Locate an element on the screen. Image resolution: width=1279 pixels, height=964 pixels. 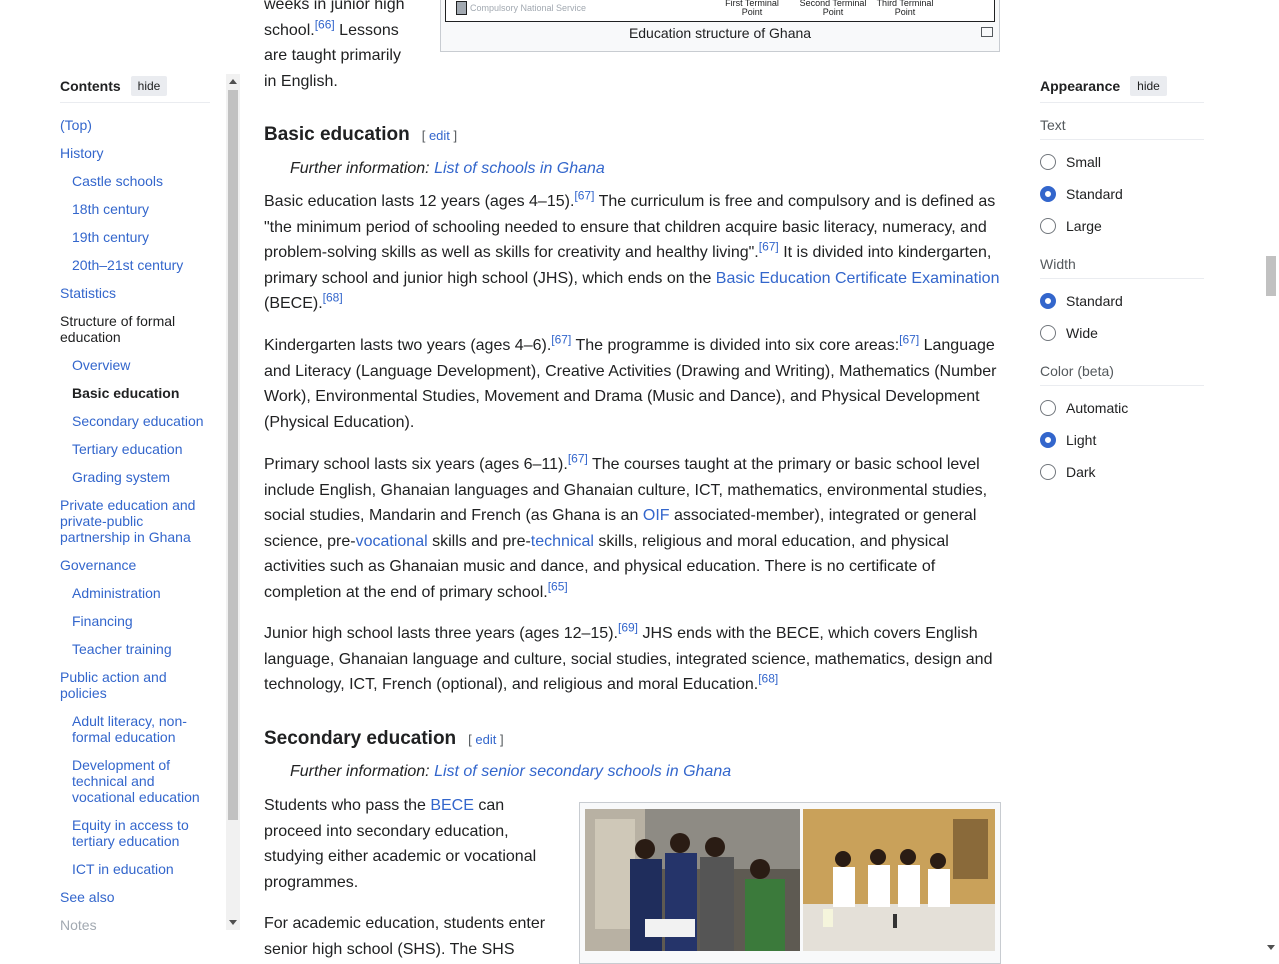
vocational-link: vocational is located at coordinates (392, 541).